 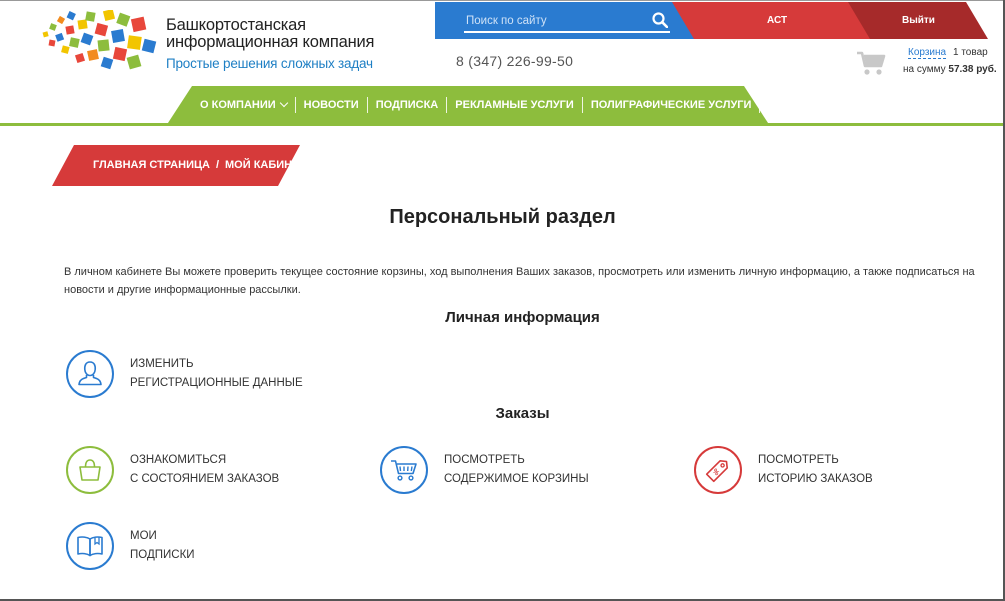 I want to click on cart-total: на сумму 57.38 руб., so click(x=950, y=69).